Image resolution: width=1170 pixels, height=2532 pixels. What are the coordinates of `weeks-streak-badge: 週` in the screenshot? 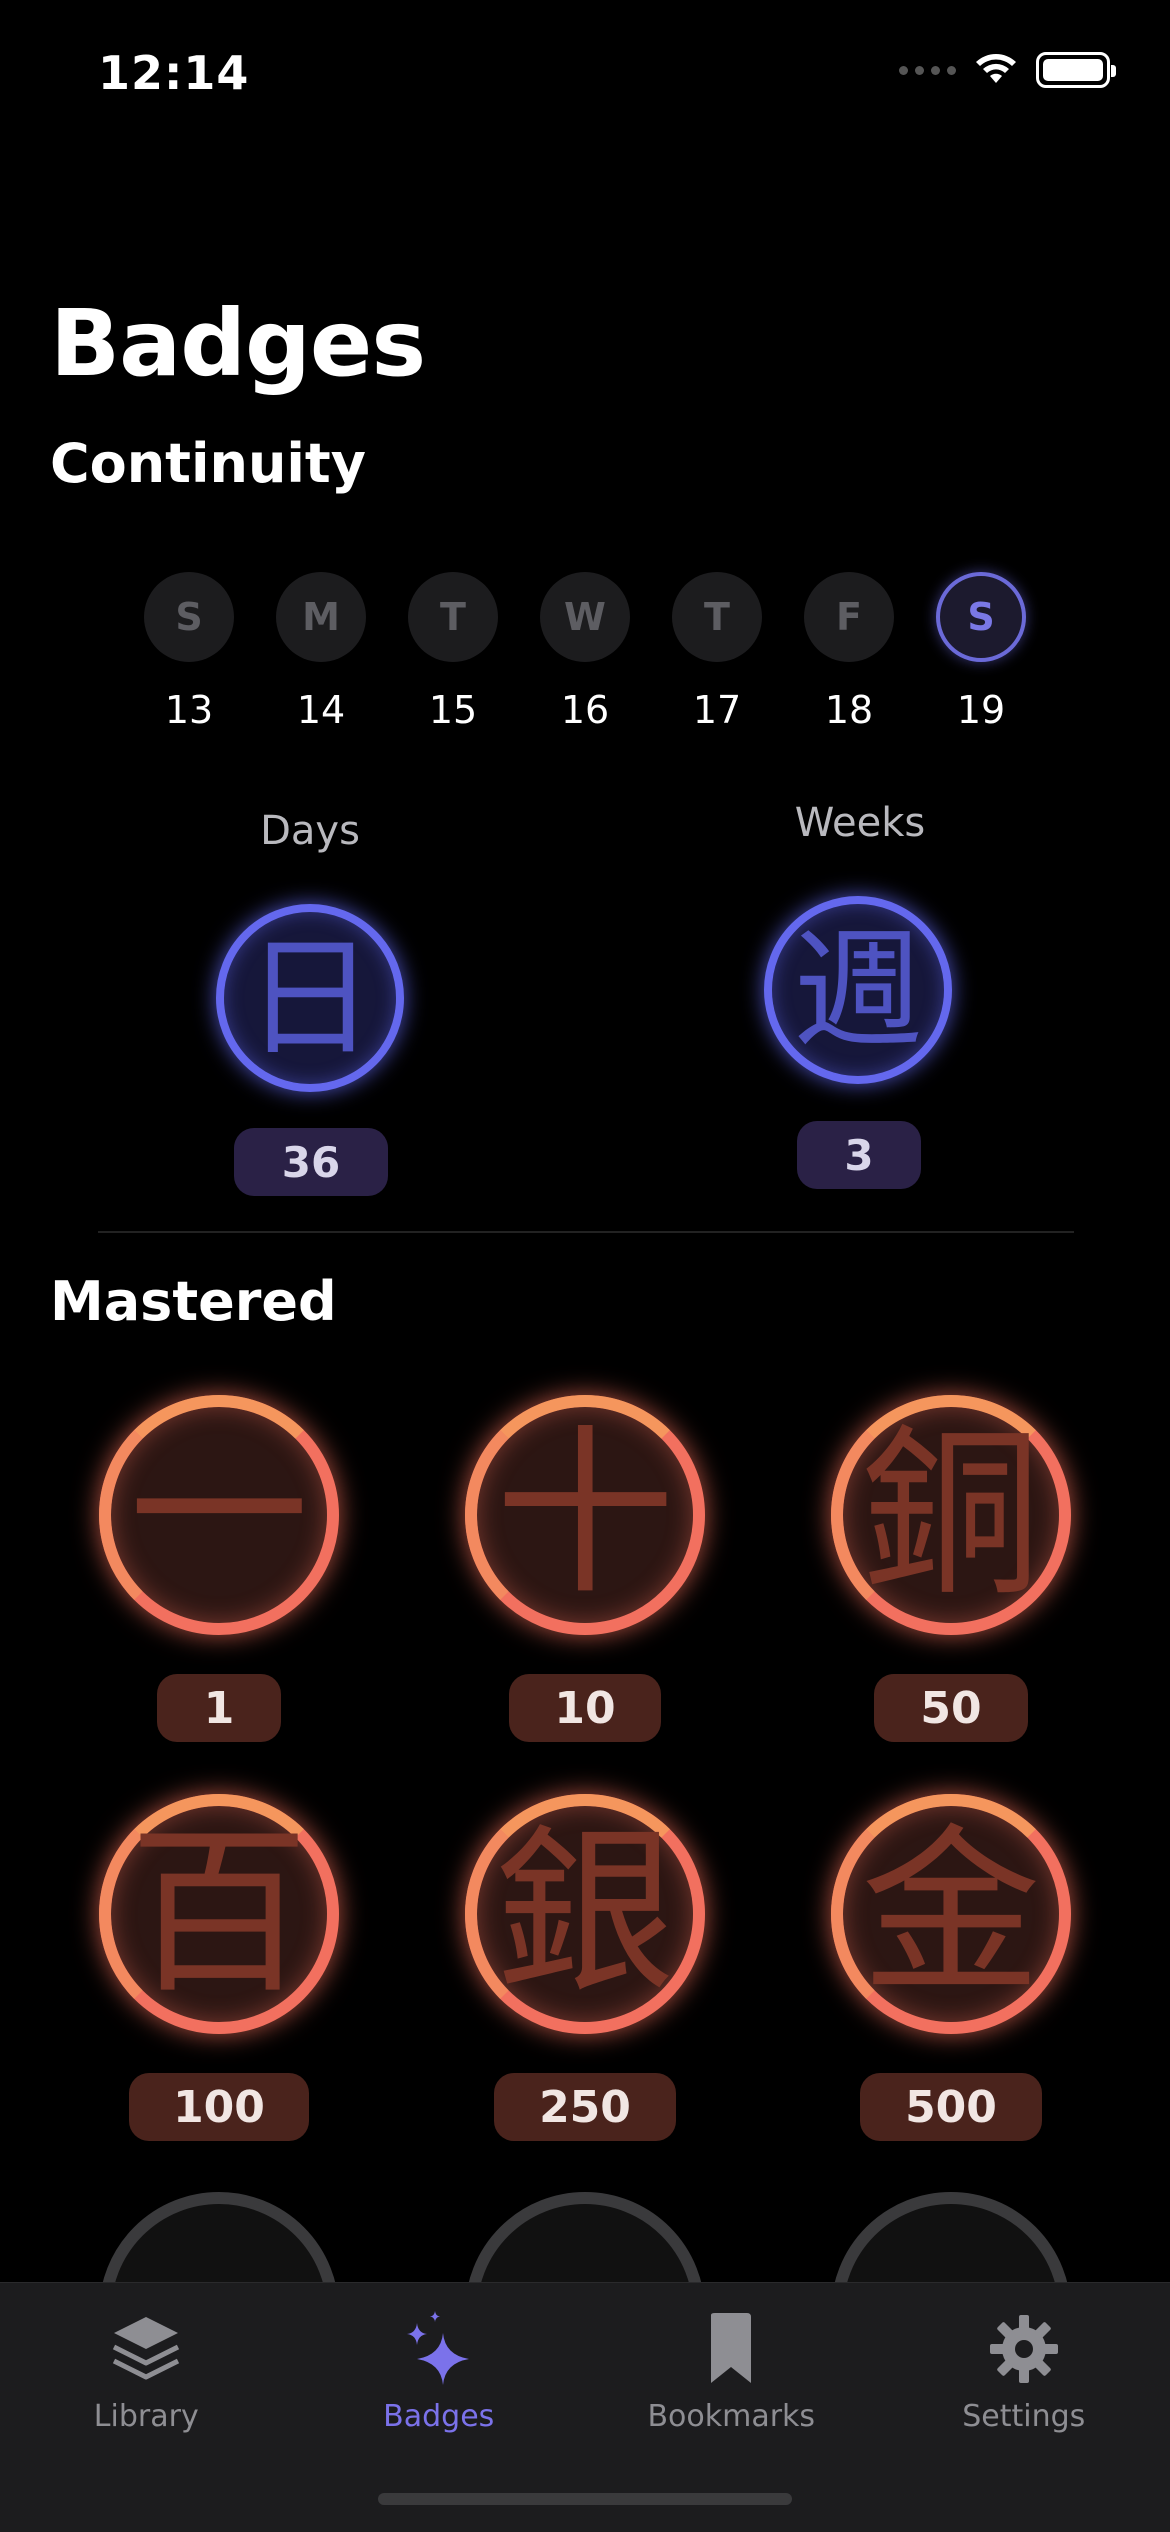 It's located at (858, 990).